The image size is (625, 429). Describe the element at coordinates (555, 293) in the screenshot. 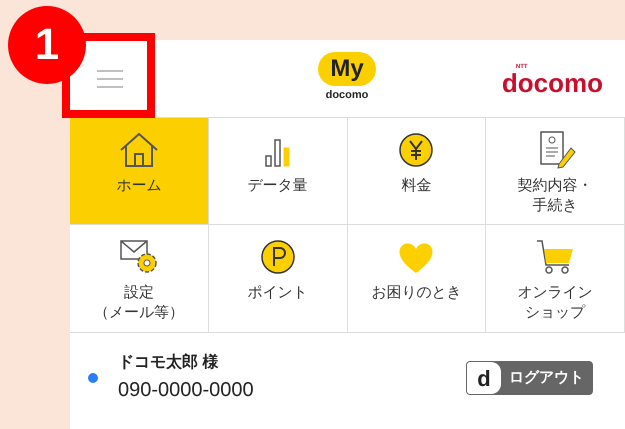

I see `tile-label: オンライン` at that location.